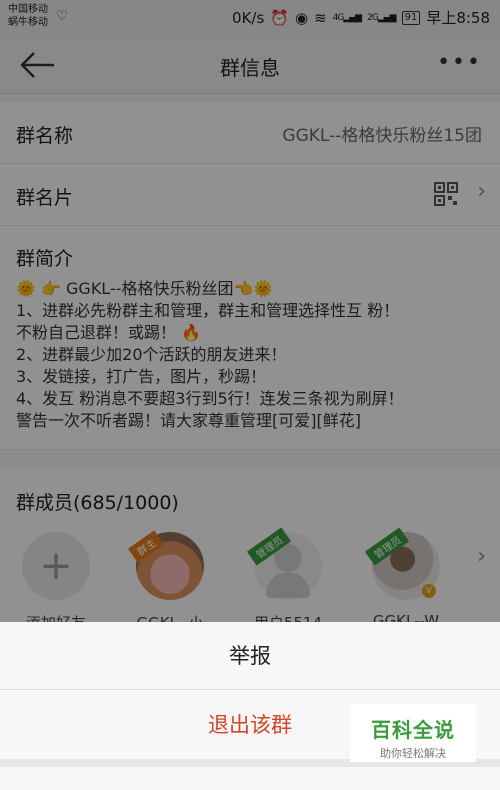  I want to click on watermark-title: 百科全说, so click(413, 730).